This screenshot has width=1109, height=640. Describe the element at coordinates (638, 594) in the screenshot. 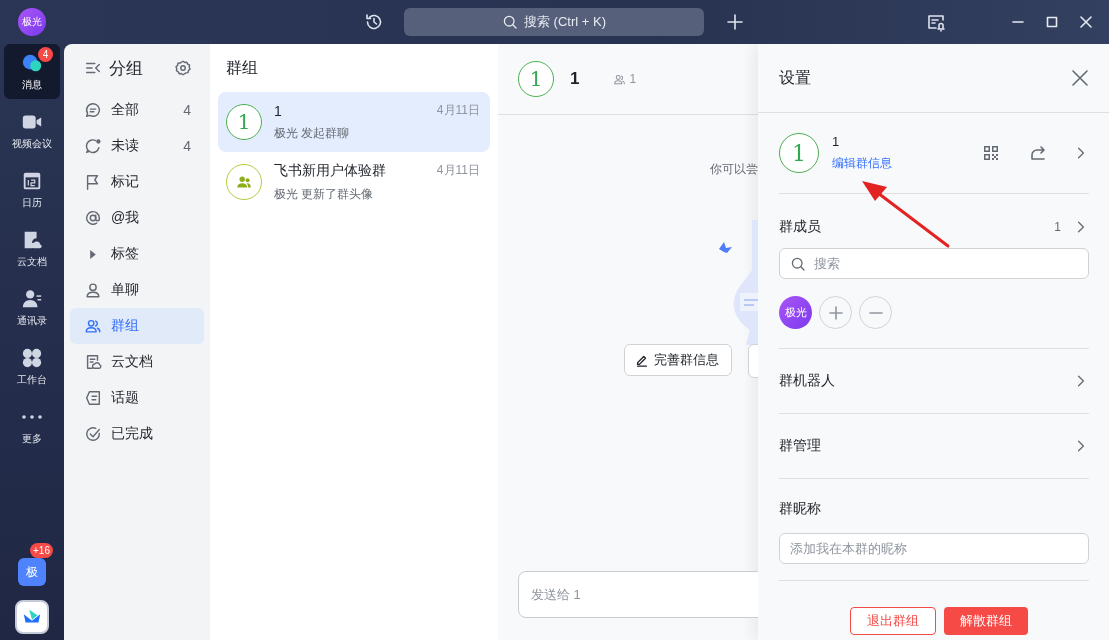

I see `message-input: 发送给 1` at that location.